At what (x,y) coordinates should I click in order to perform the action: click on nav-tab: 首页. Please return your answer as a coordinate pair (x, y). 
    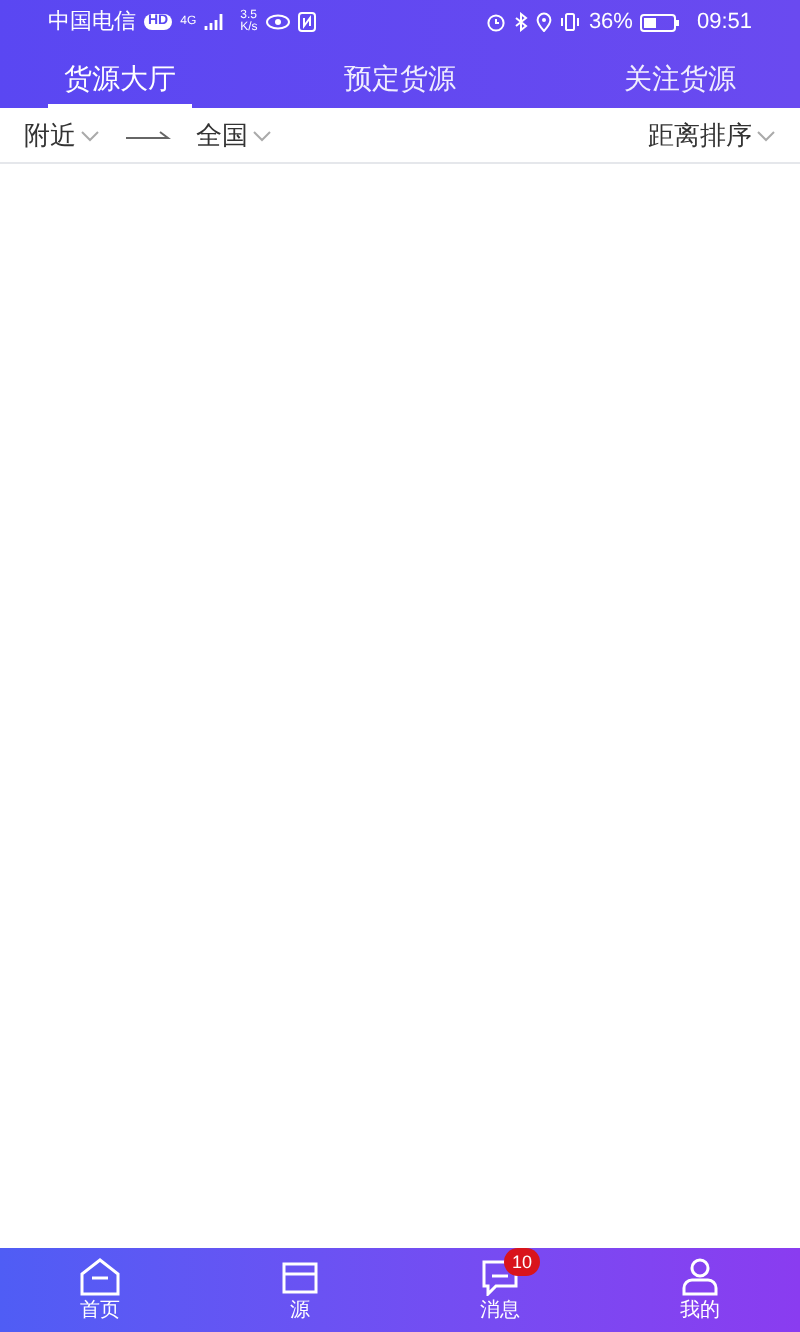
    Looking at the image, I should click on (100, 1290).